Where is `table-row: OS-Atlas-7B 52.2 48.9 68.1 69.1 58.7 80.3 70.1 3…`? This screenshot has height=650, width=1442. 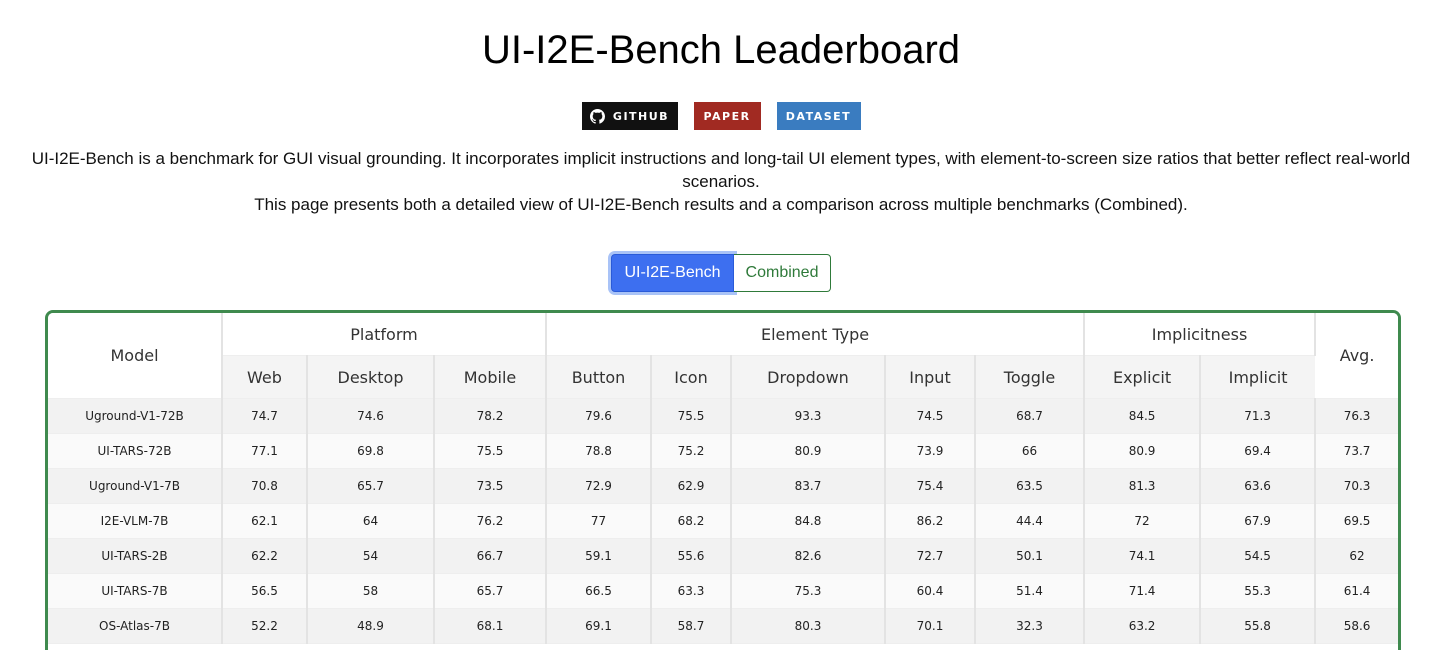
table-row: OS-Atlas-7B 52.2 48.9 68.1 69.1 58.7 80.3 70.1 3… is located at coordinates (723, 626).